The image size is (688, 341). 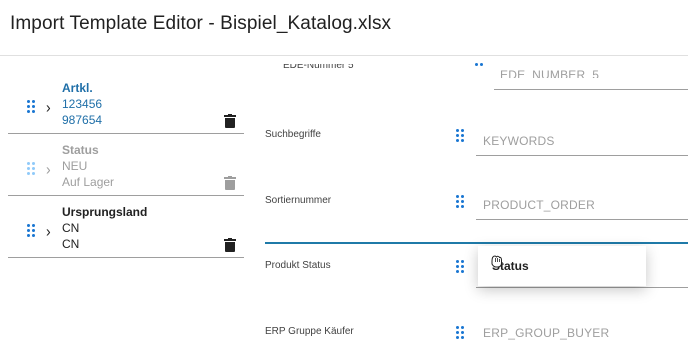 What do you see at coordinates (309, 331) in the screenshot?
I see `field-label: ERP Gruppe Käufer` at bounding box center [309, 331].